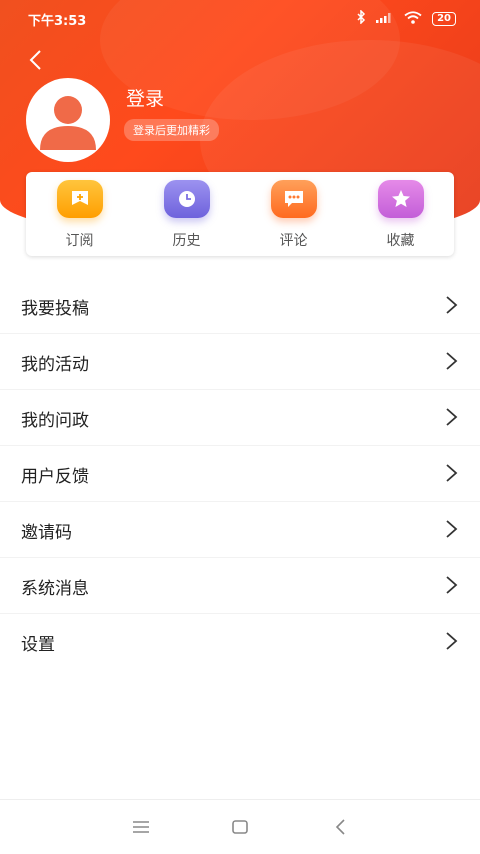 The width and height of the screenshot is (480, 854). What do you see at coordinates (79, 241) in the screenshot?
I see `quick-action-label: 订阅` at bounding box center [79, 241].